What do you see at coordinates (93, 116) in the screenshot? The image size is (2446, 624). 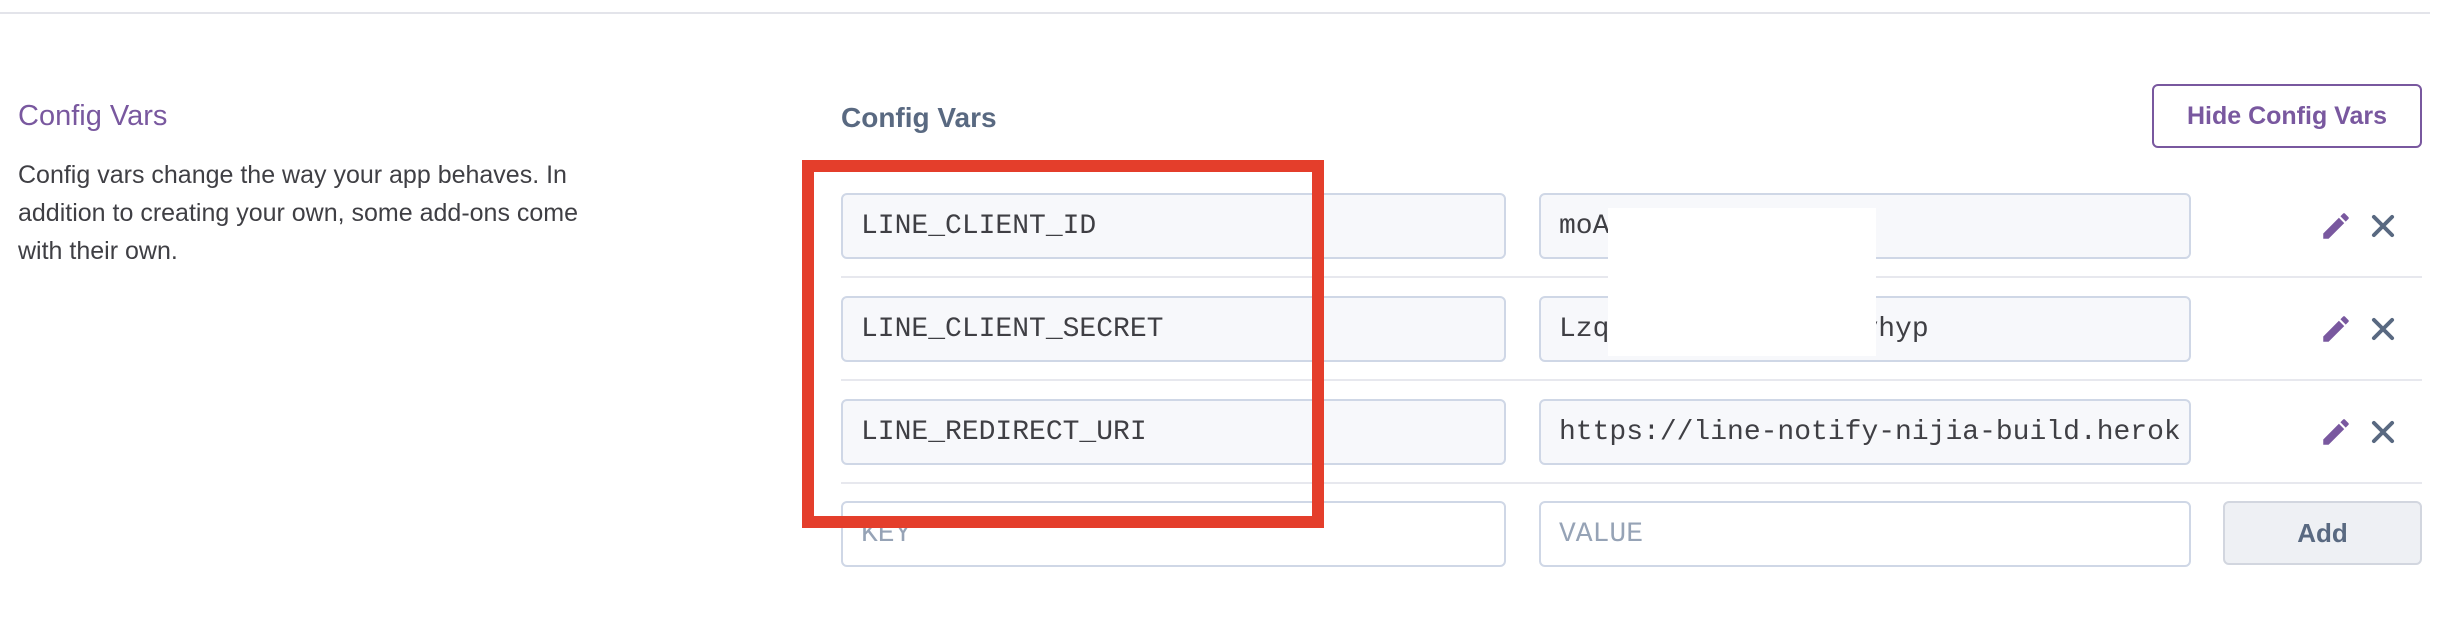 I see `section-heading: Config Vars` at bounding box center [93, 116].